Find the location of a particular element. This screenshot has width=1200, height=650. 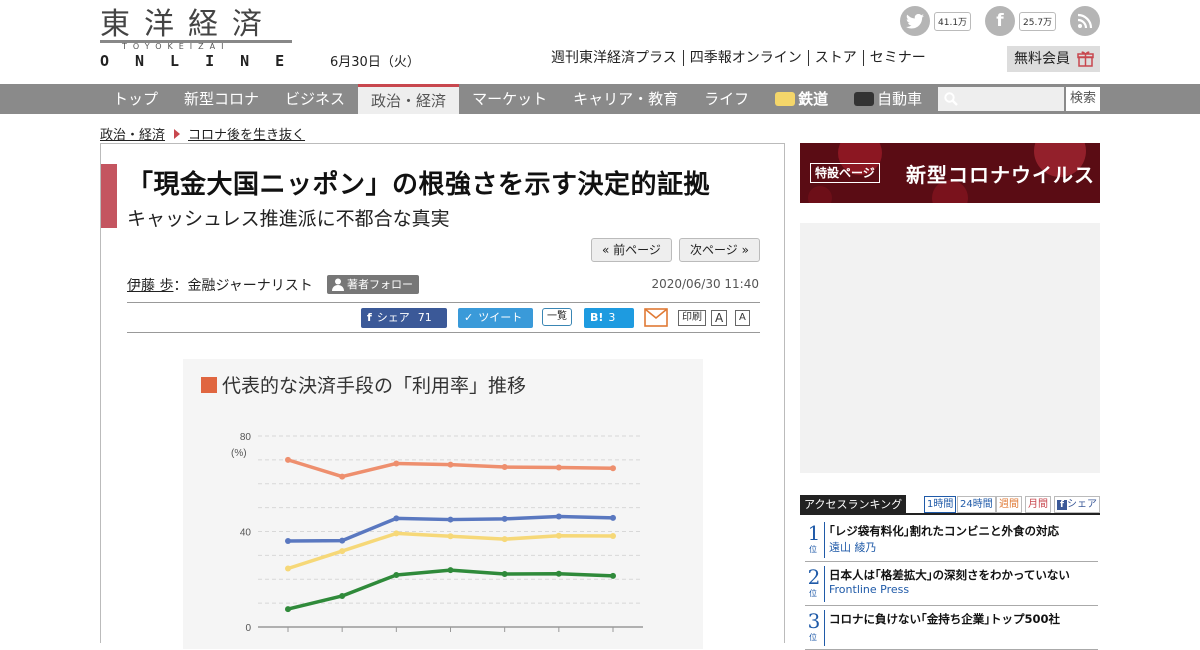

link-shikiho: 四季報オンライン is located at coordinates (745, 58).